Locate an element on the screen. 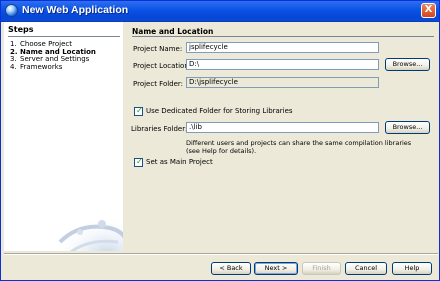 This screenshot has height=281, width=440. panel-heading: Name and Location is located at coordinates (173, 31).